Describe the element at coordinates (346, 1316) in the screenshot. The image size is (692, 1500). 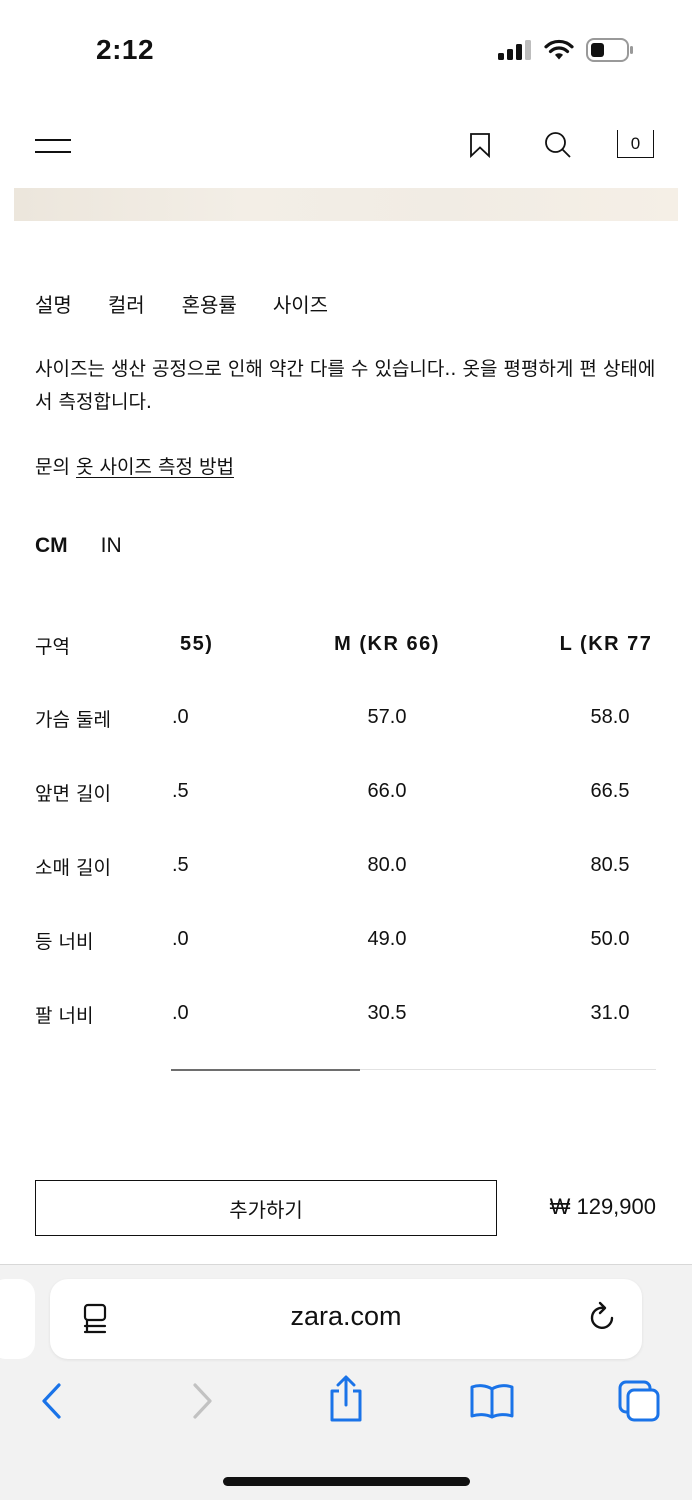
I see `url-text: zara.com` at that location.